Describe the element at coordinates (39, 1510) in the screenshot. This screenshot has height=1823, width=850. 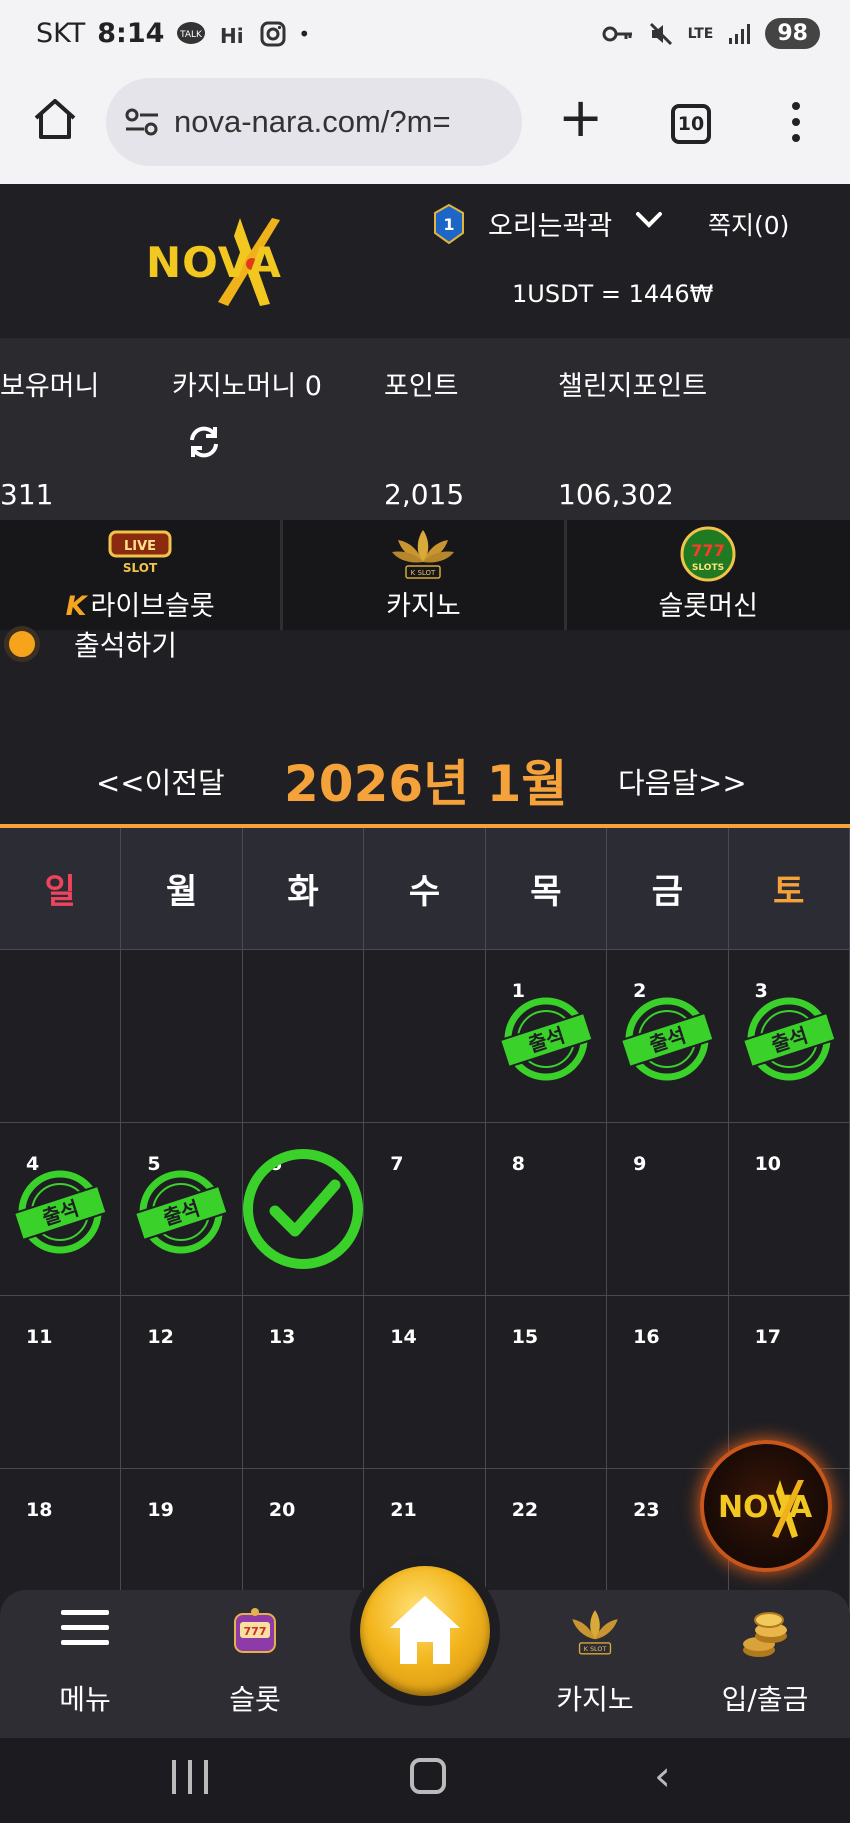
I see `day-number: 18` at that location.